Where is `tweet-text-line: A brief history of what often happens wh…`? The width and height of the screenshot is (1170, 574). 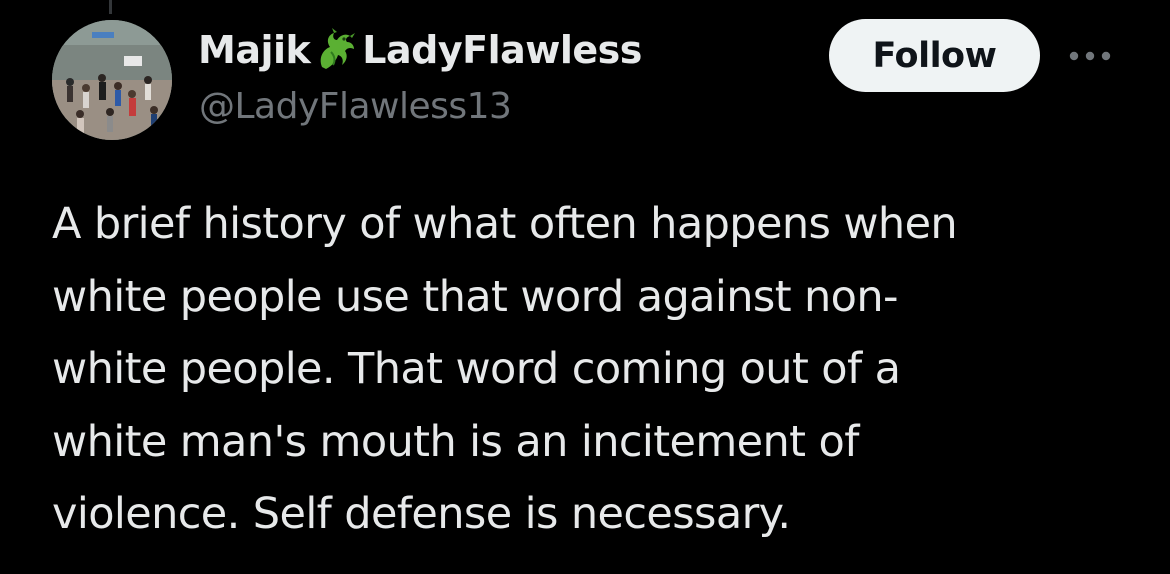 tweet-text-line: A brief history of what often happens wh… is located at coordinates (505, 224).